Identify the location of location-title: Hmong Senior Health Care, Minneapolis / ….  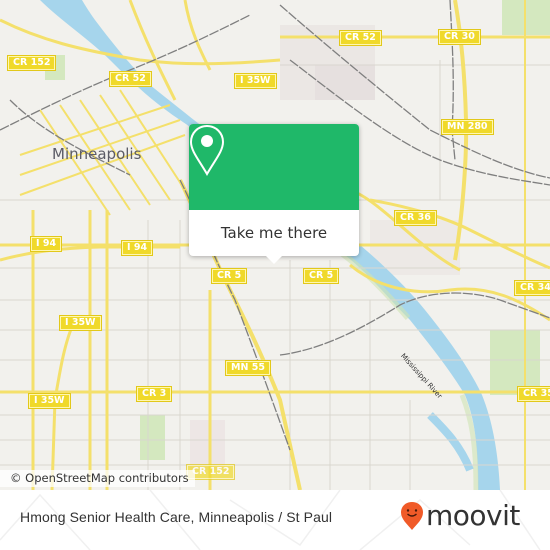
(176, 517).